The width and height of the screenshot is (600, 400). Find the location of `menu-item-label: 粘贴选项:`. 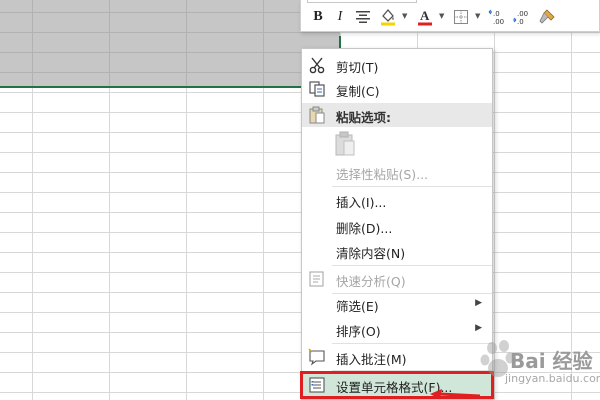

menu-item-label: 粘贴选项: is located at coordinates (363, 117).